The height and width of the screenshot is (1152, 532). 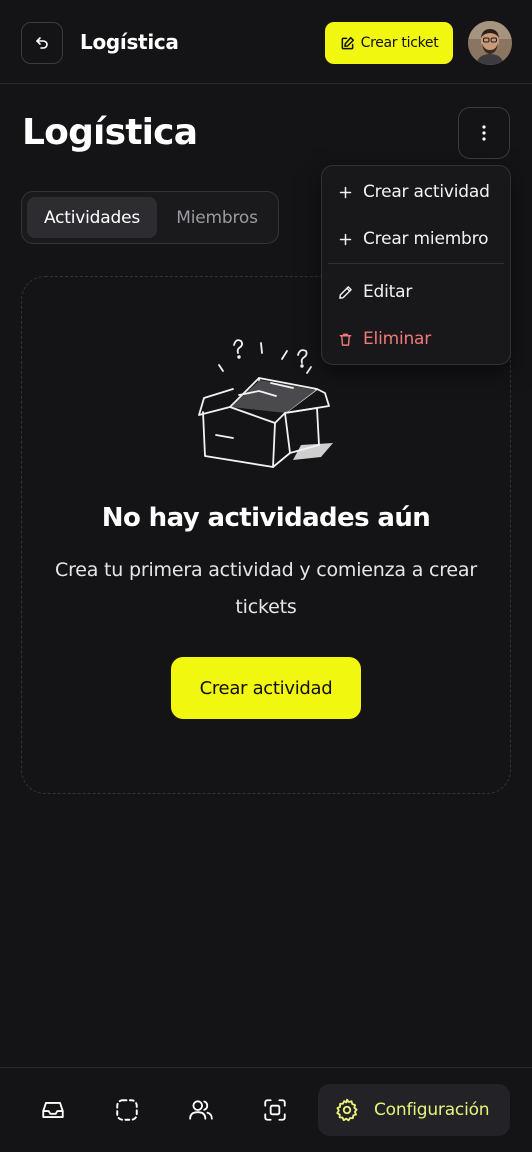 I want to click on back-button, so click(x=42, y=43).